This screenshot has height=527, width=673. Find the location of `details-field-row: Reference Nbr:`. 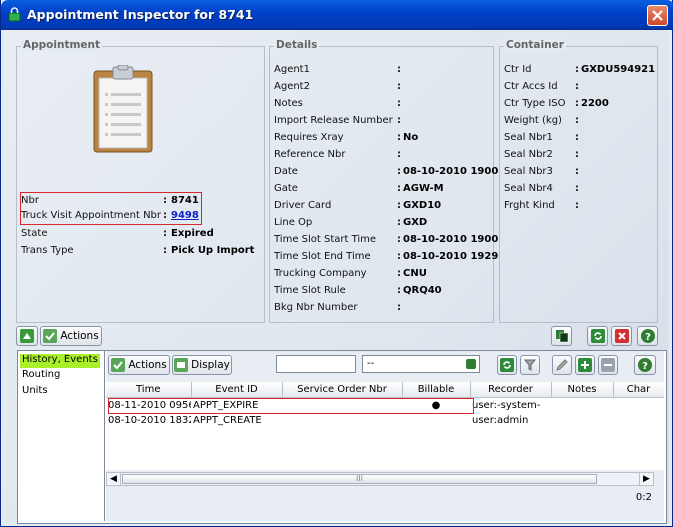

details-field-row: Reference Nbr: is located at coordinates (381, 156).